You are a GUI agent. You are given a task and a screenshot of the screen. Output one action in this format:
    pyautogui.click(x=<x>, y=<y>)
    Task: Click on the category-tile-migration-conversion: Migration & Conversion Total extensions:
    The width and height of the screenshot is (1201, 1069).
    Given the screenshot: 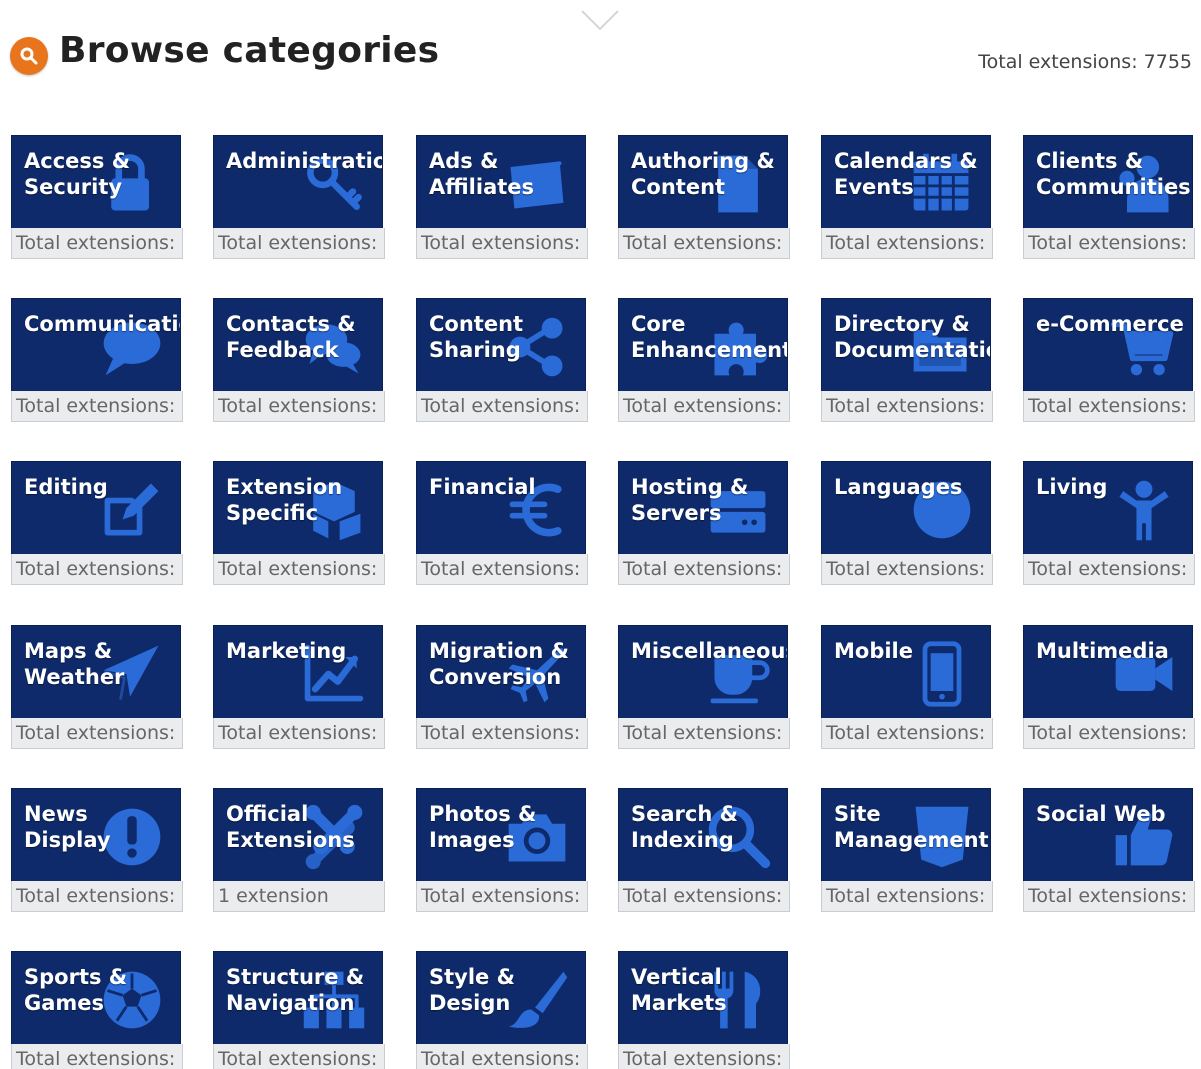 What is the action you would take?
    pyautogui.click(x=502, y=688)
    